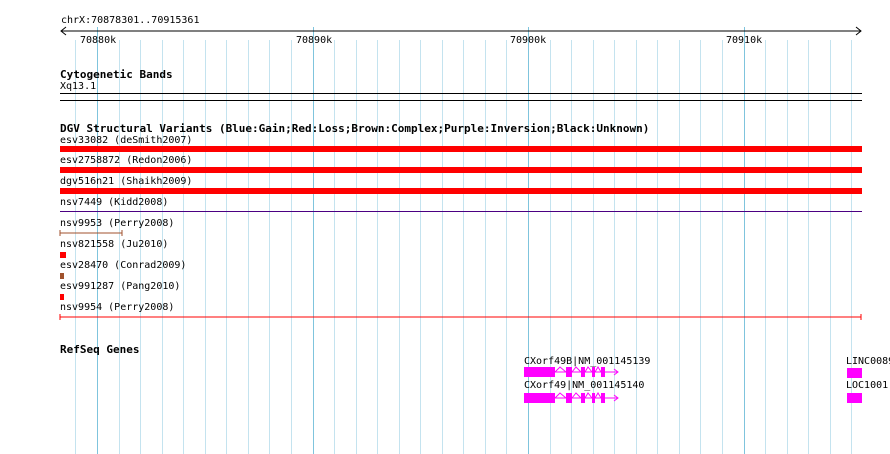 Image resolution: width=890 pixels, height=454 pixels. I want to click on gene-label: LINC0089, so click(868, 362).